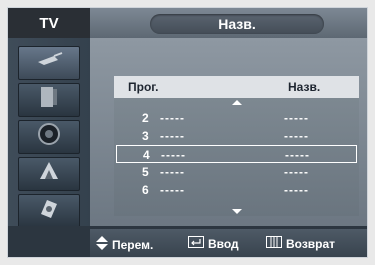  Describe the element at coordinates (304, 87) in the screenshot. I see `column-name: Назв.` at that location.